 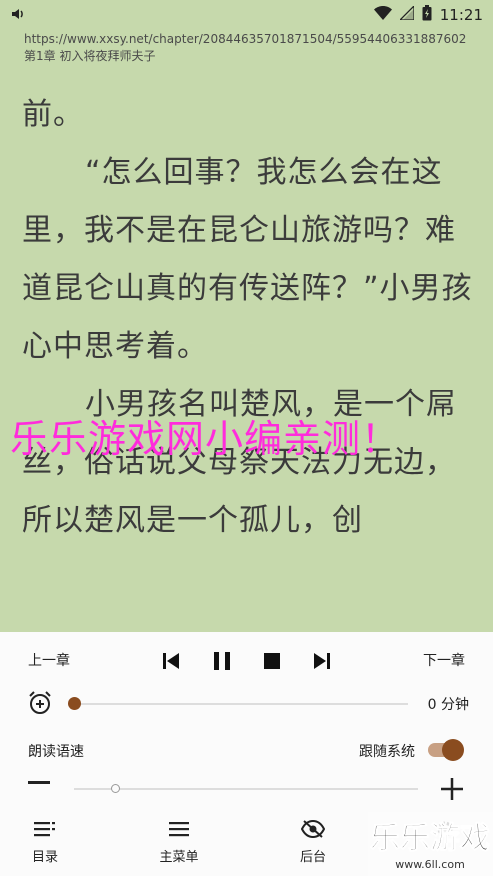 I want to click on follow-system-toggle-thumb, so click(x=453, y=750).